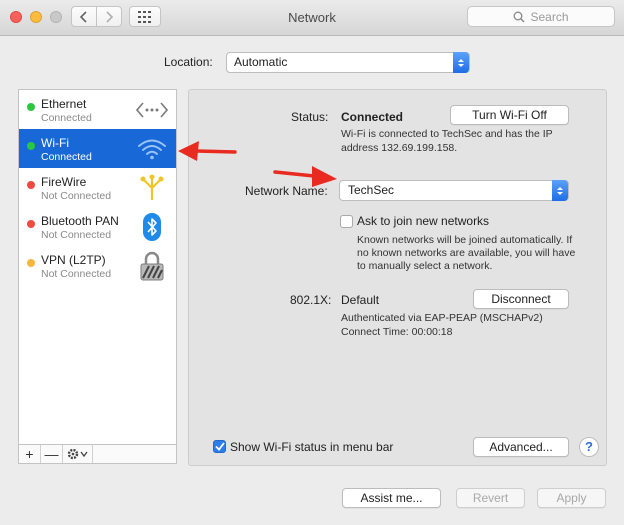  Describe the element at coordinates (310, 117) in the screenshot. I see `status-label: Status:` at that location.